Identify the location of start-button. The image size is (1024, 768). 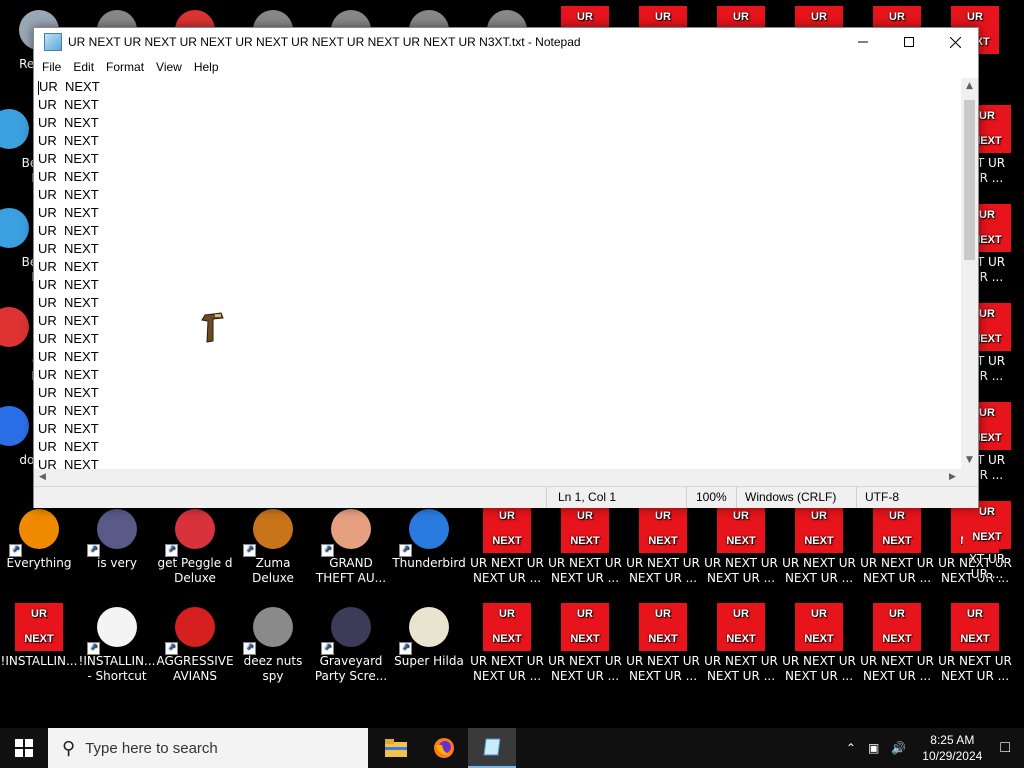
(24, 748).